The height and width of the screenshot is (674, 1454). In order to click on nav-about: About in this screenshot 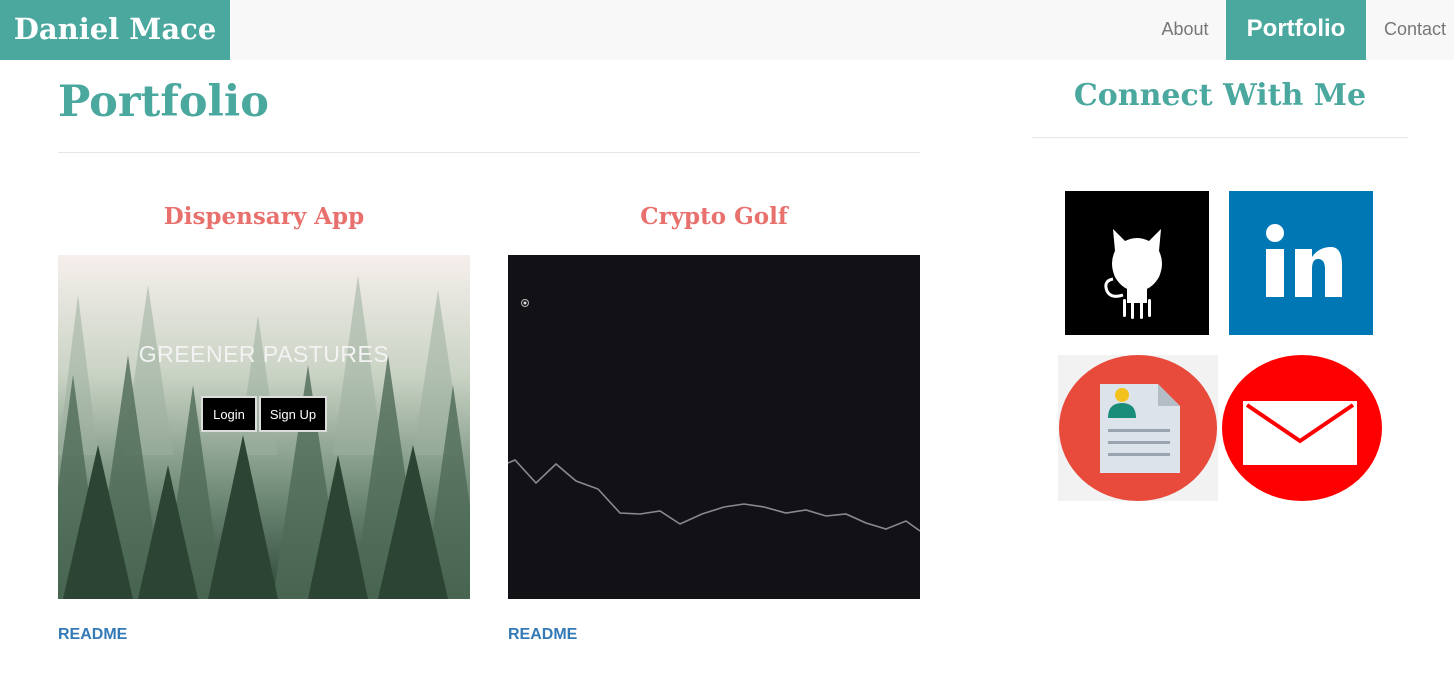, I will do `click(1185, 30)`.